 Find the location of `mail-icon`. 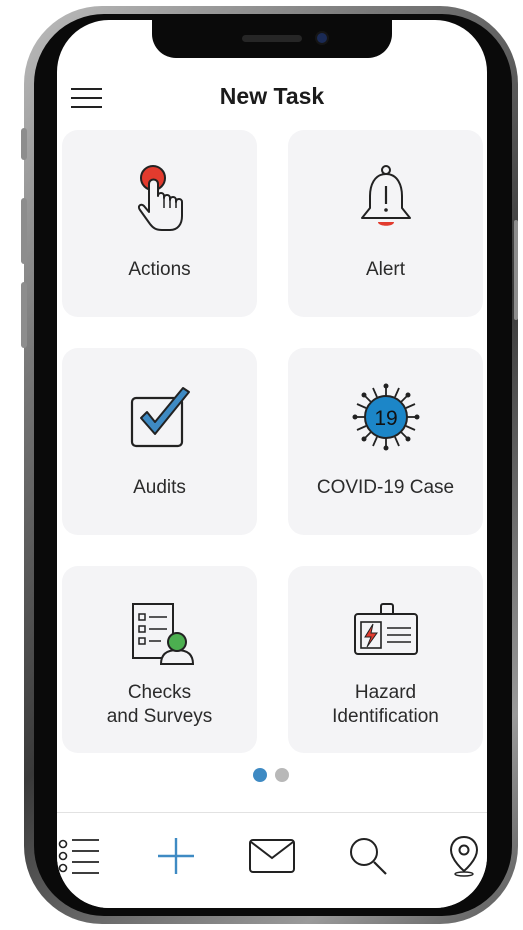

mail-icon is located at coordinates (272, 856).